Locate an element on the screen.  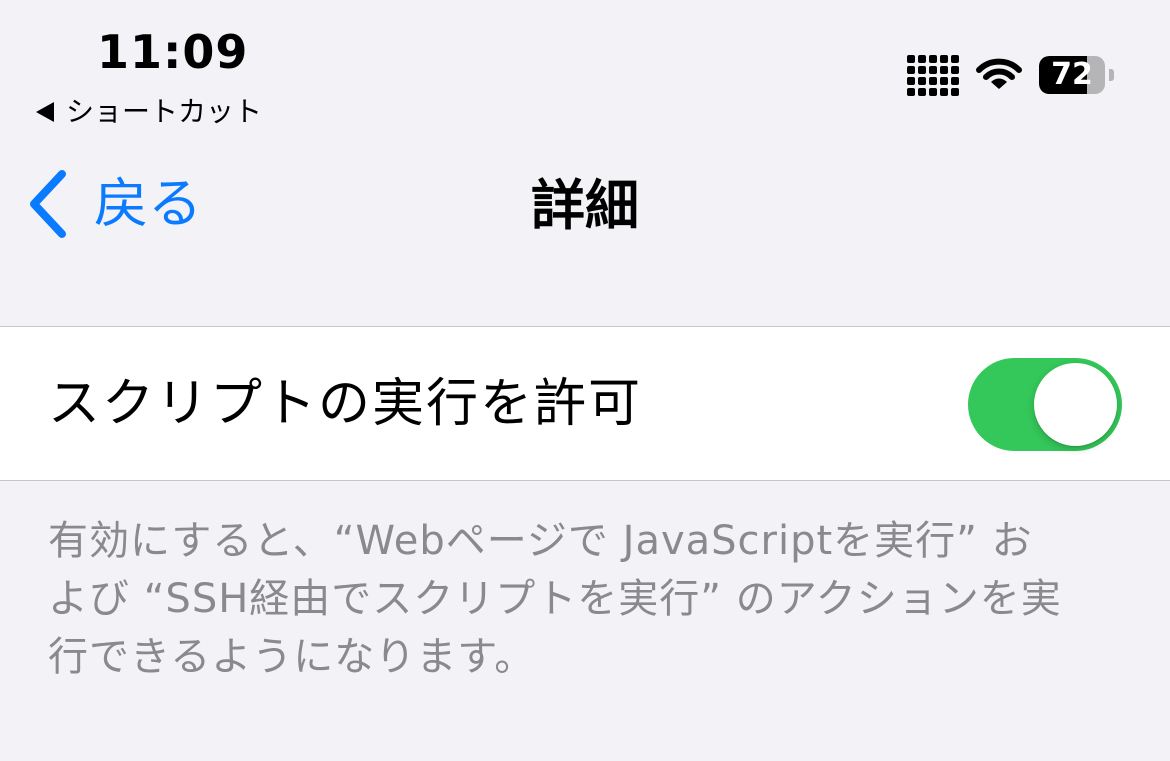
cellular-signal-icon is located at coordinates (933, 75).